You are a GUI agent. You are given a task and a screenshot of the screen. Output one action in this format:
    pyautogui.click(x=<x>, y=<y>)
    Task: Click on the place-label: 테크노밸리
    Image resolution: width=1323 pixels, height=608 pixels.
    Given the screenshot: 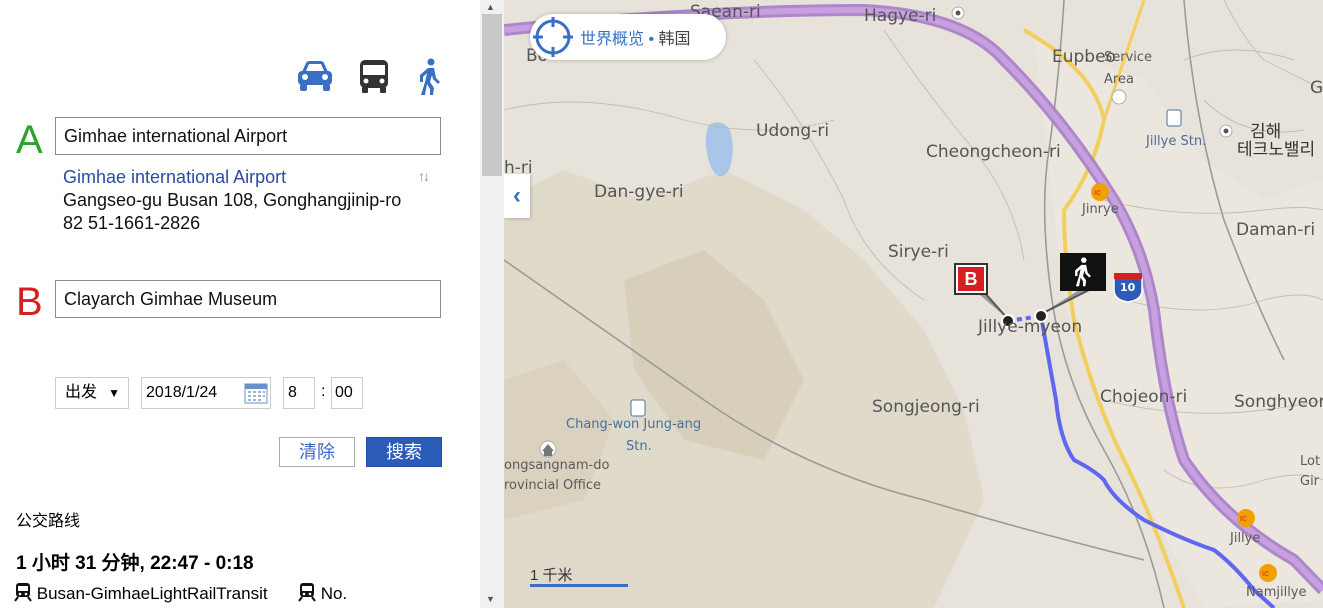 What is the action you would take?
    pyautogui.click(x=1276, y=150)
    